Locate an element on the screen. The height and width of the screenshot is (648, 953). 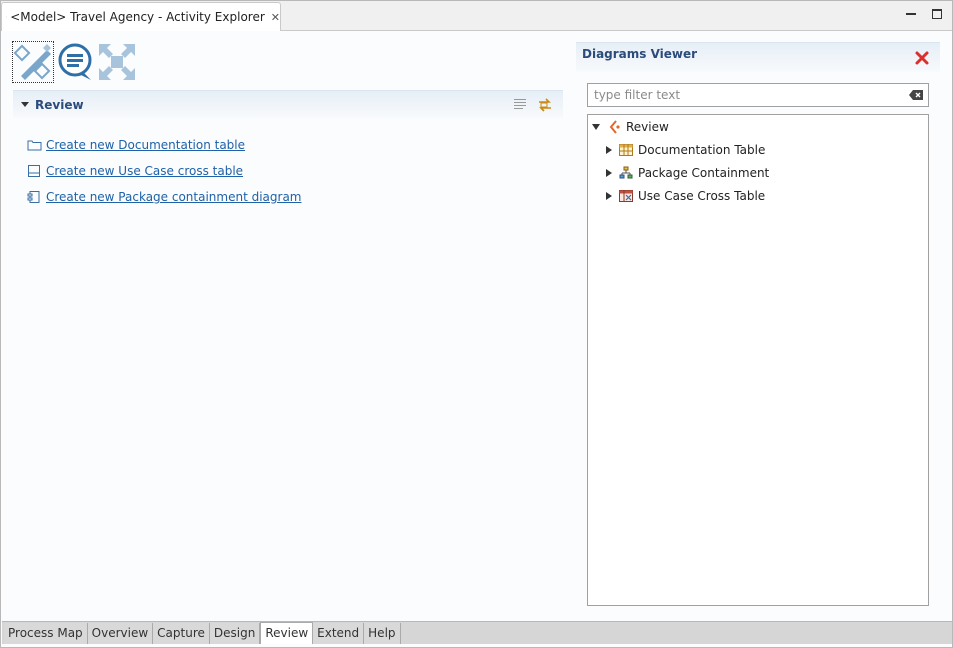
review-pencil-icon is located at coordinates (32, 62).